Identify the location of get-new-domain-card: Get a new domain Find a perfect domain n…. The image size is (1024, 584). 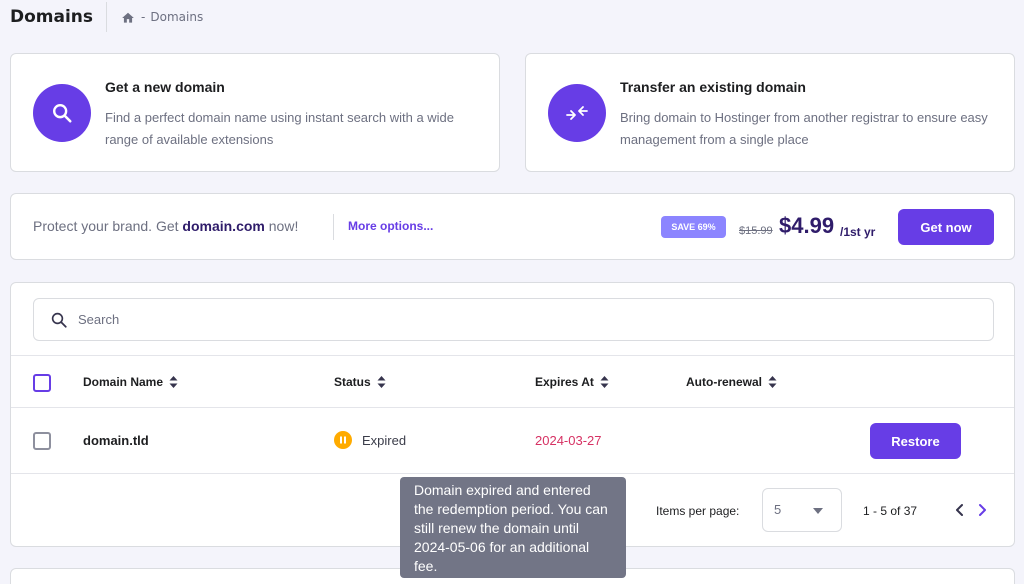
(255, 112).